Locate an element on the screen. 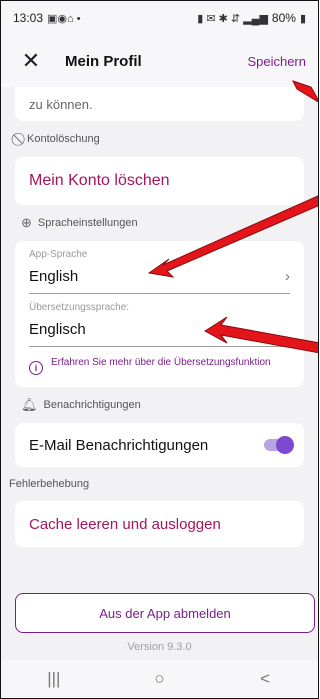 The image size is (320, 699). recents-button: ||| is located at coordinates (54, 679).